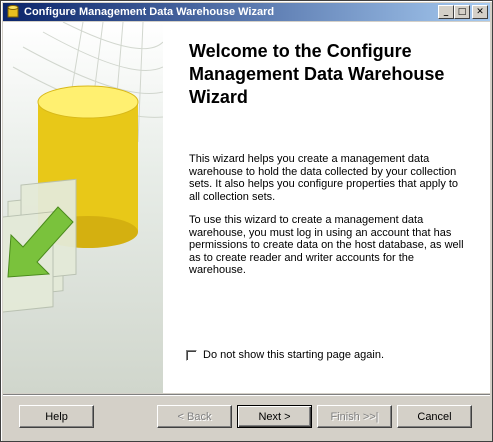  I want to click on close-button: ✕, so click(480, 12).